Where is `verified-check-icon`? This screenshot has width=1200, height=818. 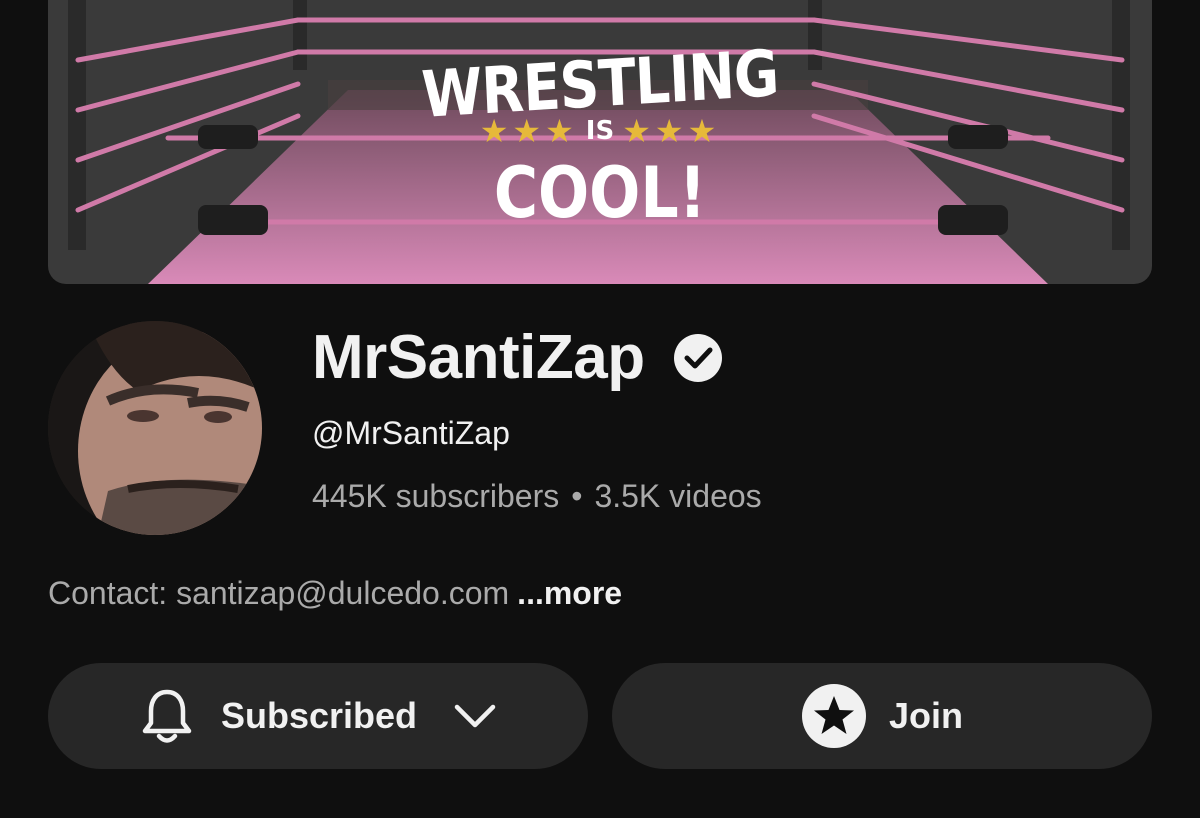 verified-check-icon is located at coordinates (698, 358).